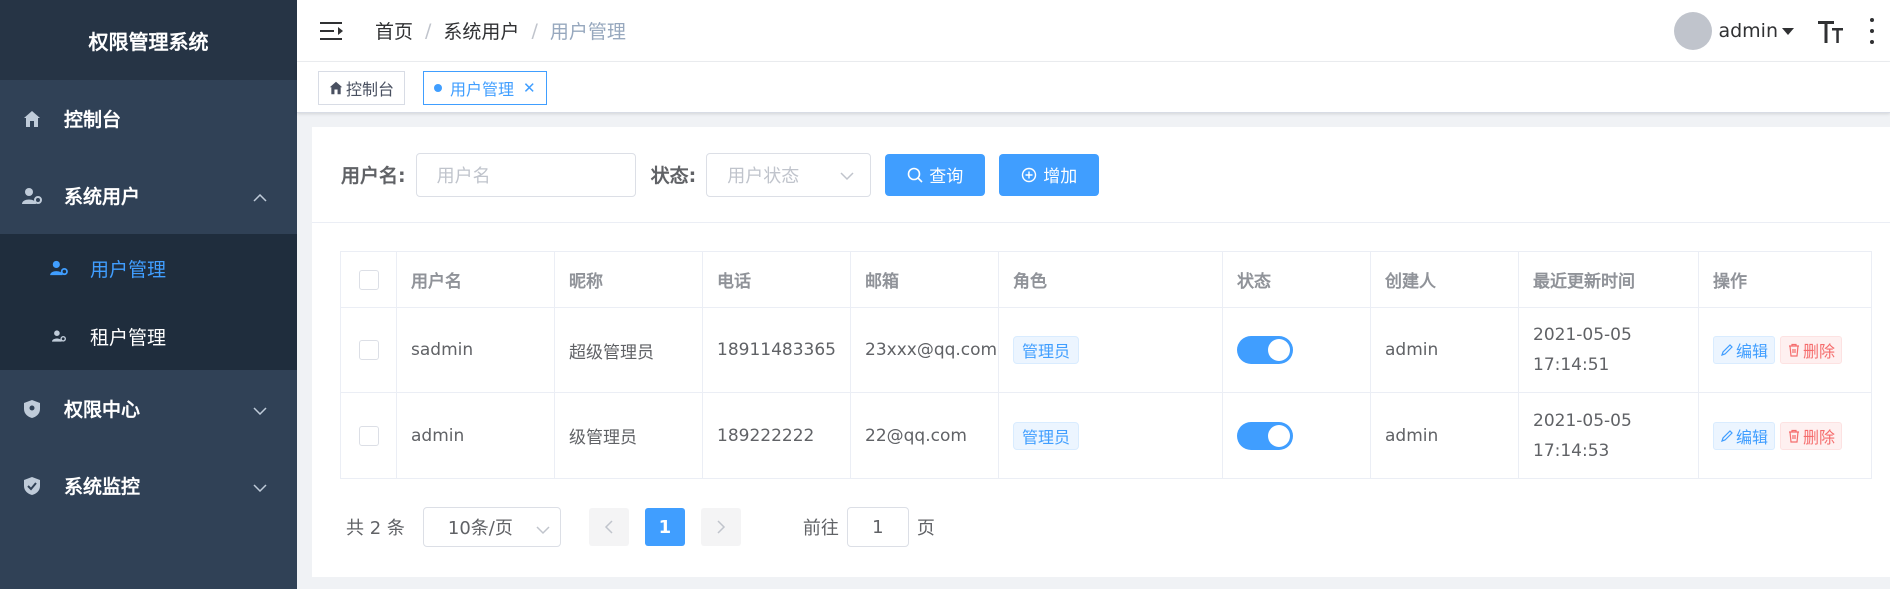  What do you see at coordinates (1730, 282) in the screenshot?
I see `column-header: 操作` at bounding box center [1730, 282].